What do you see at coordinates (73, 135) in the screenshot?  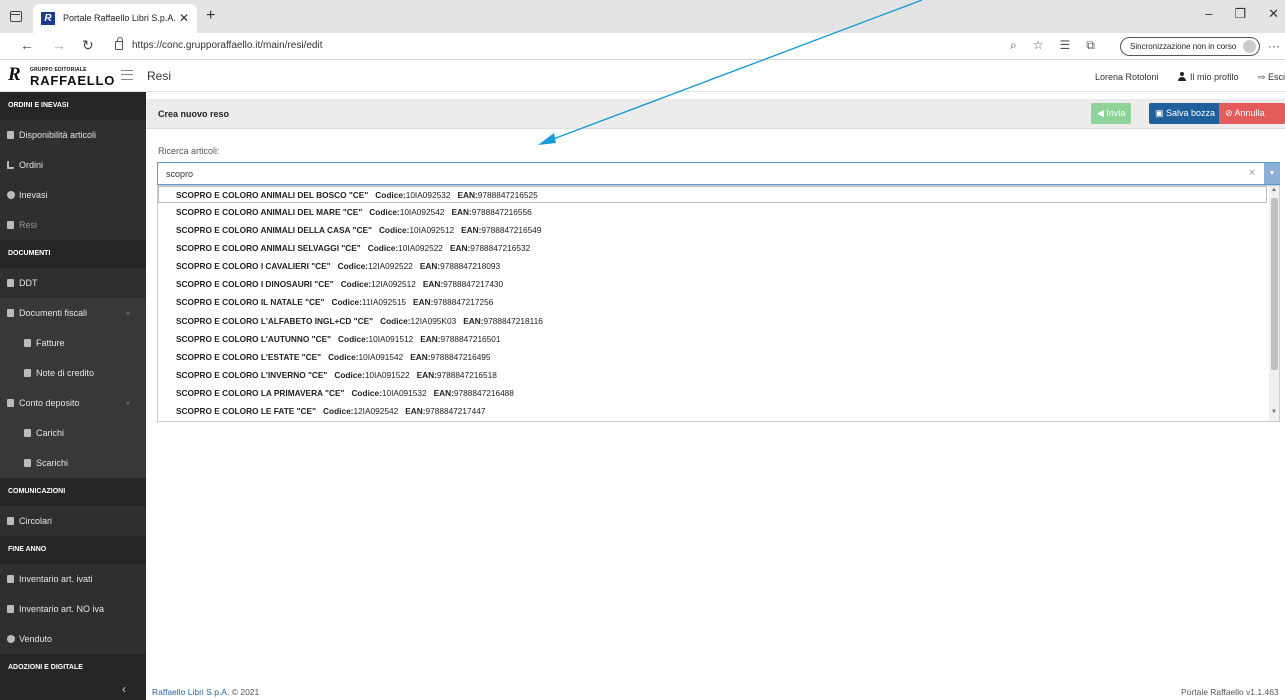 I see `sidebar-item-disponibilit-articoli: Disponibilità articoli` at bounding box center [73, 135].